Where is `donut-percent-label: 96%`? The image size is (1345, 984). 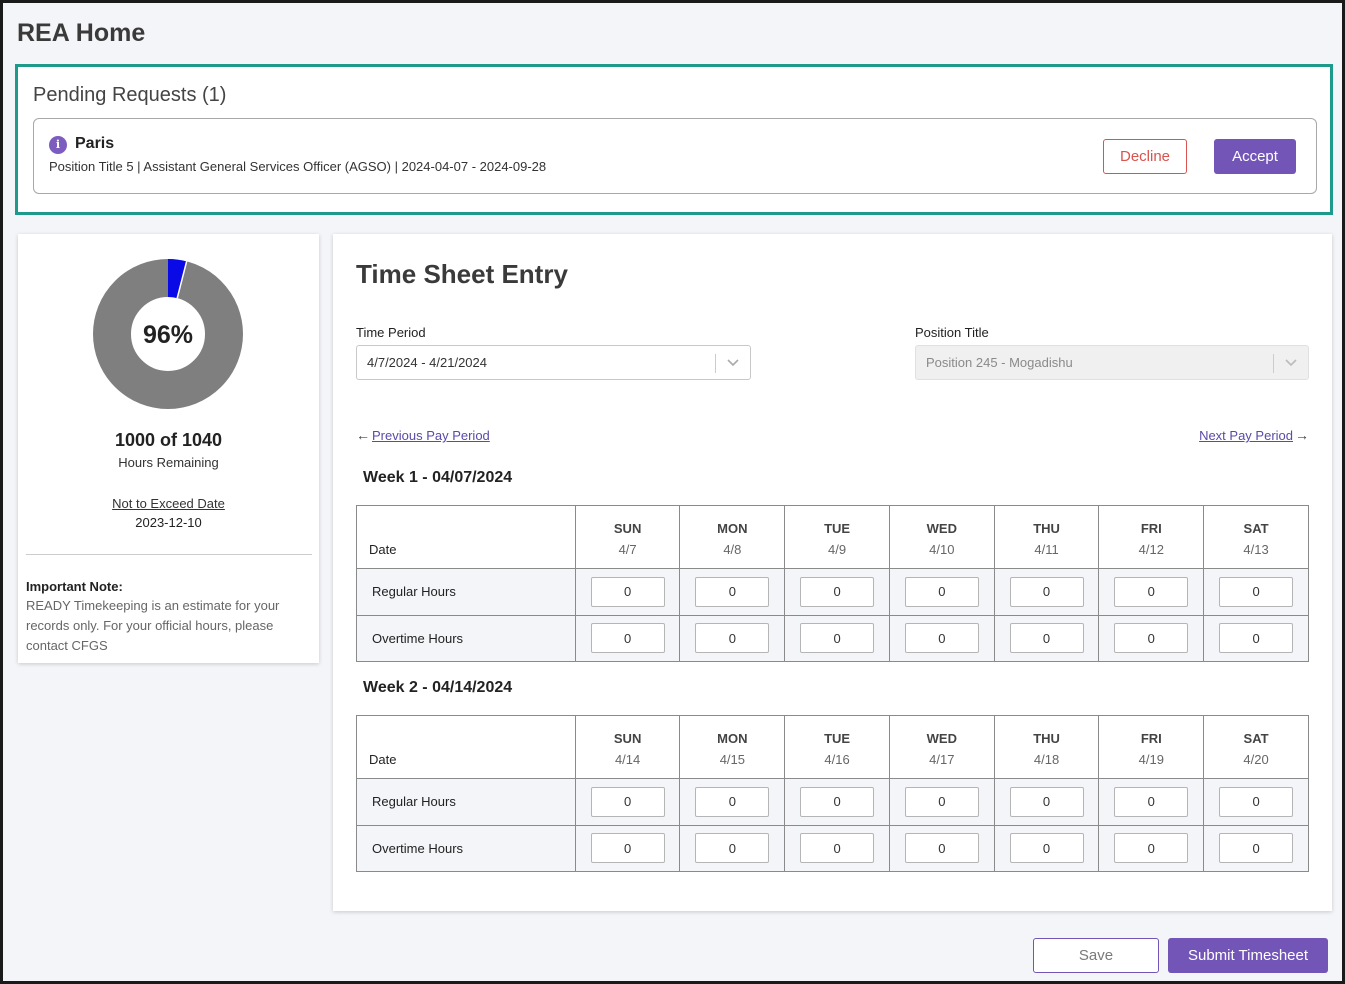 donut-percent-label: 96% is located at coordinates (168, 335).